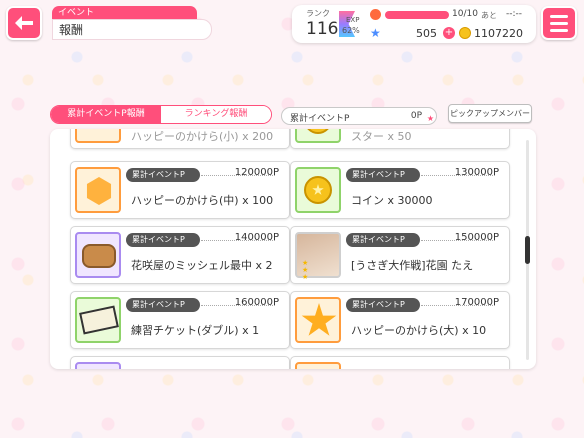 This screenshot has height=438, width=584. I want to click on rank-label: ランク, so click(318, 13).